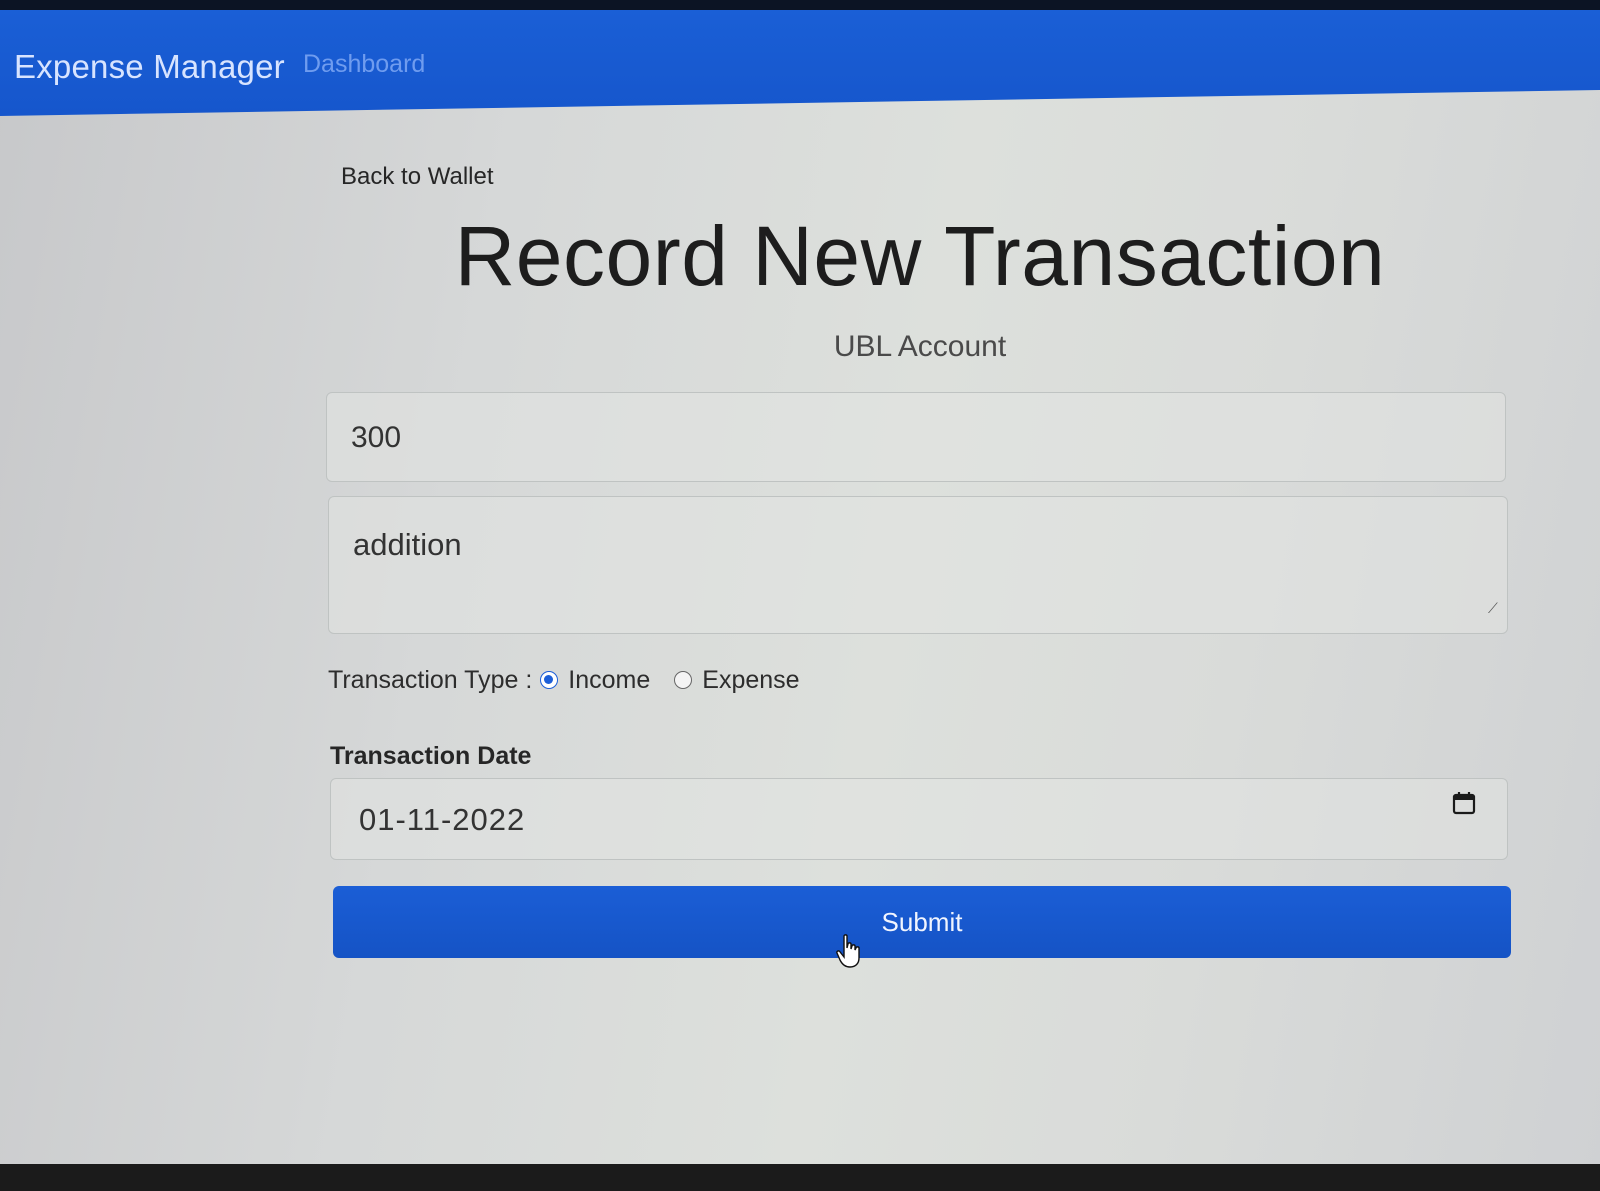 This screenshot has width=1600, height=1191. I want to click on page-title: Record New Transaction, so click(920, 256).